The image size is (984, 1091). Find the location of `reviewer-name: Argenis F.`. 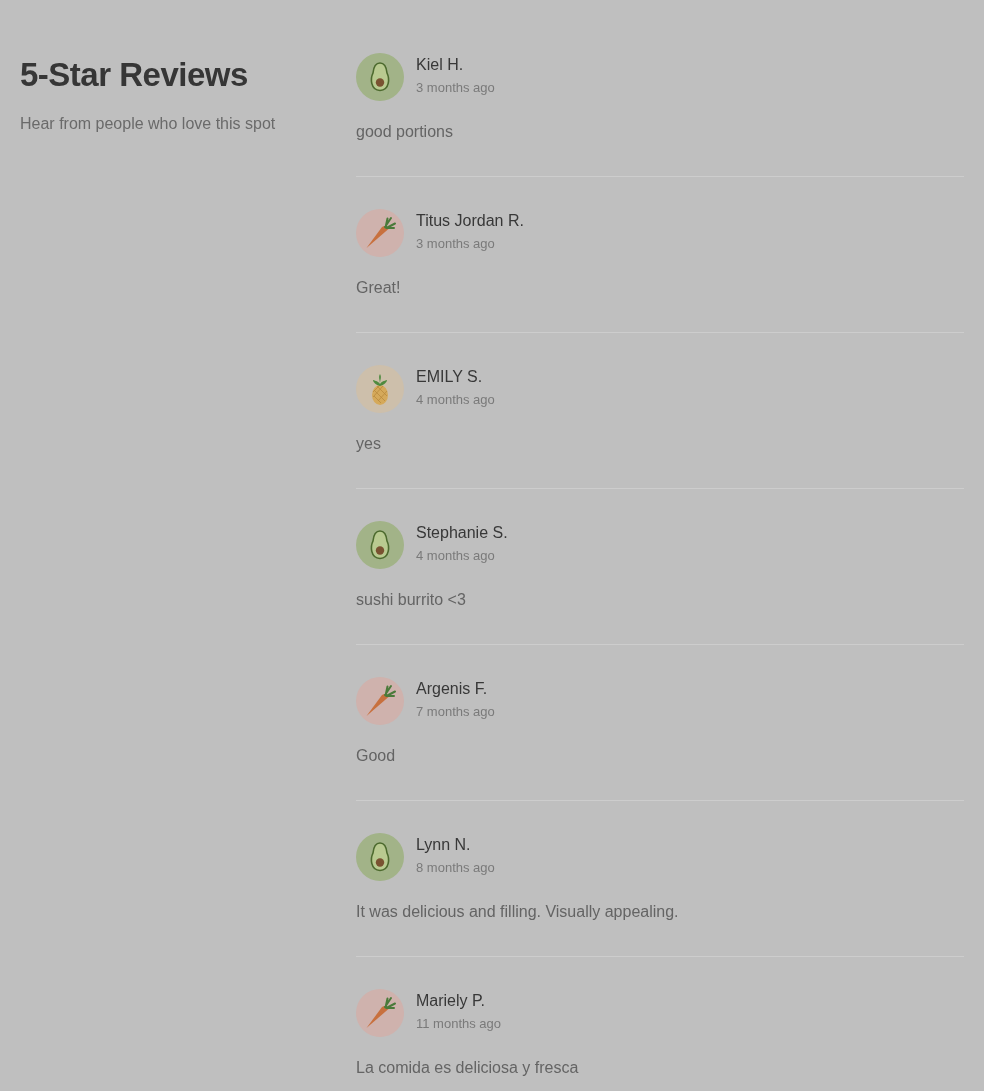

reviewer-name: Argenis F. is located at coordinates (452, 689).